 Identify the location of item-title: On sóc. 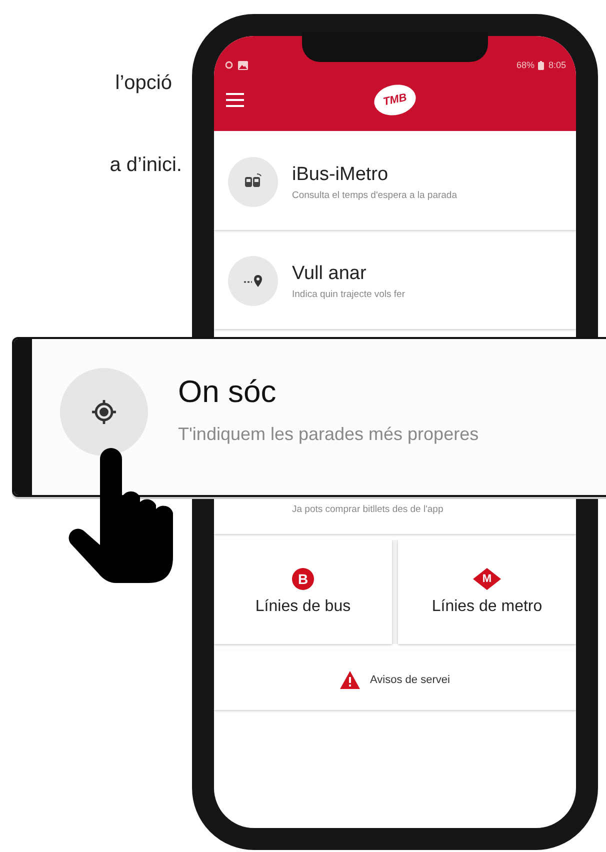
(228, 392).